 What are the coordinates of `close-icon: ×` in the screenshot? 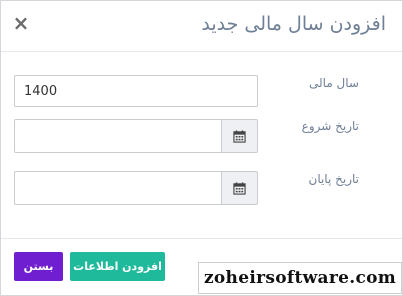 It's located at (21, 23).